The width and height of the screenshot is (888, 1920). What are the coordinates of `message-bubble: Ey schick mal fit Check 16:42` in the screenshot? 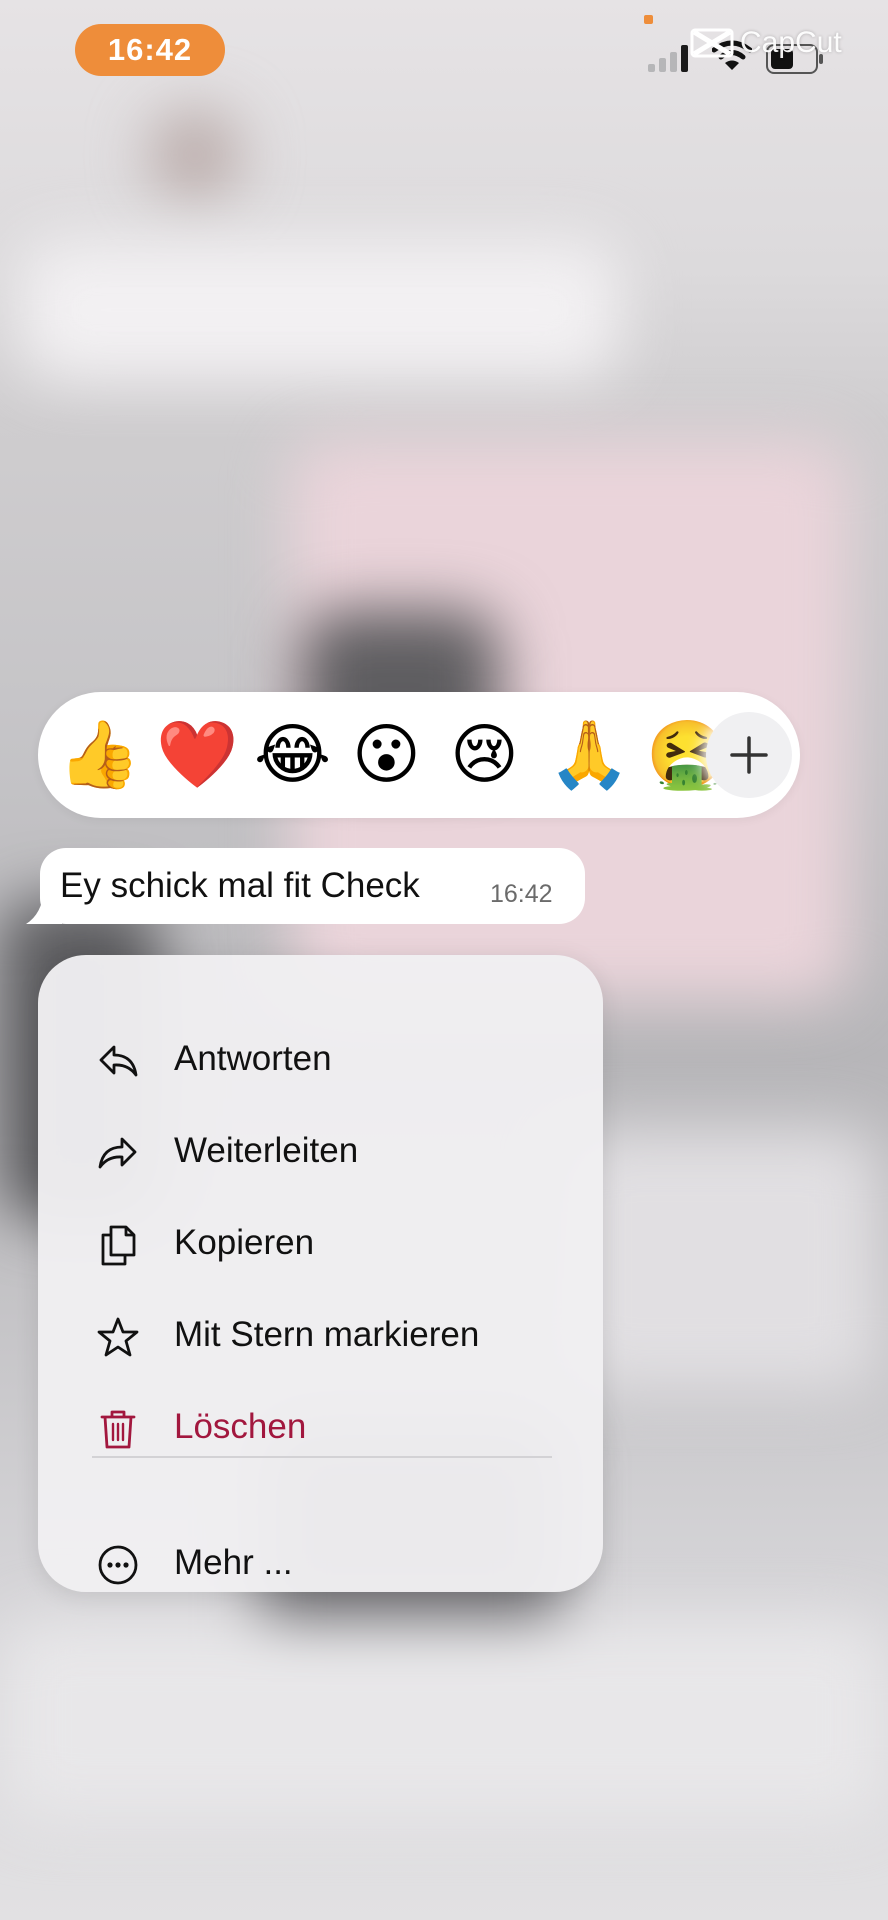 It's located at (312, 886).